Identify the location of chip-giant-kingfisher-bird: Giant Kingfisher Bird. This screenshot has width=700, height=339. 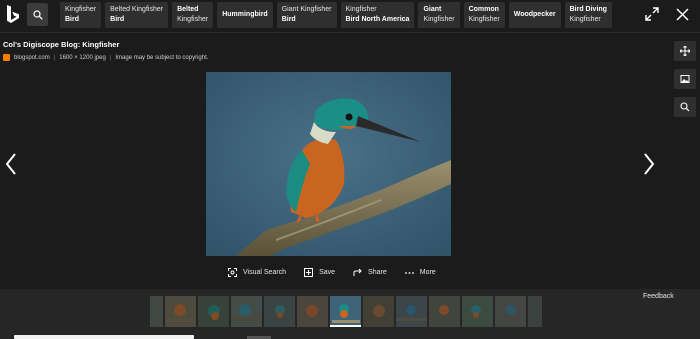
(306, 15).